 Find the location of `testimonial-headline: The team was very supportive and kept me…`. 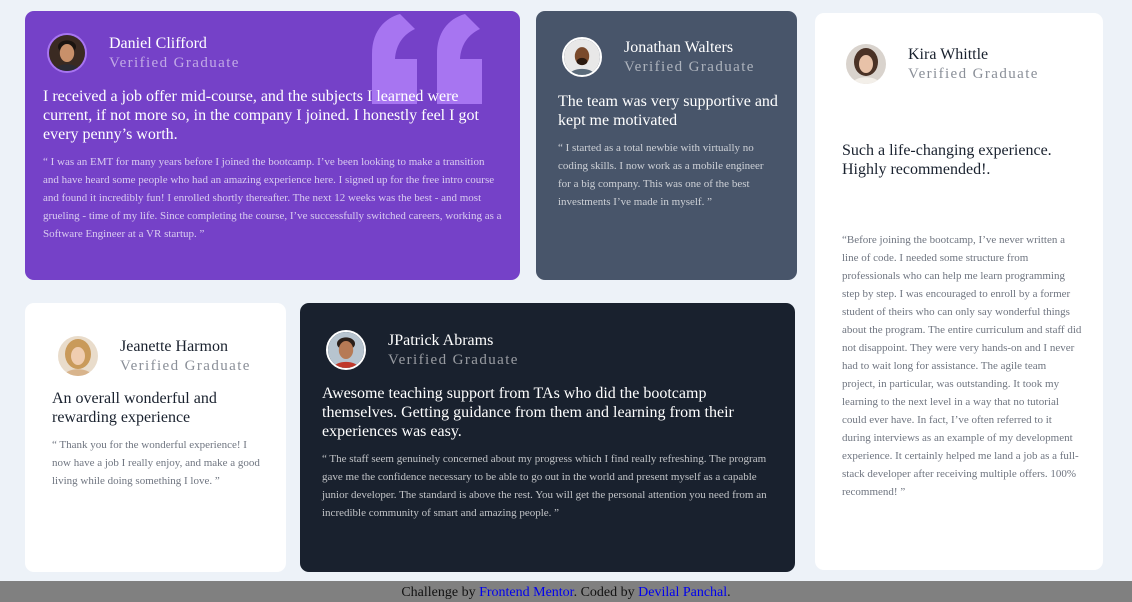

testimonial-headline: The team was very supportive and kept me… is located at coordinates (668, 111).